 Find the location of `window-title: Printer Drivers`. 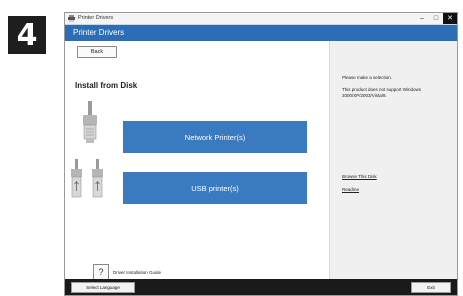

window-title: Printer Drivers is located at coordinates (96, 18).